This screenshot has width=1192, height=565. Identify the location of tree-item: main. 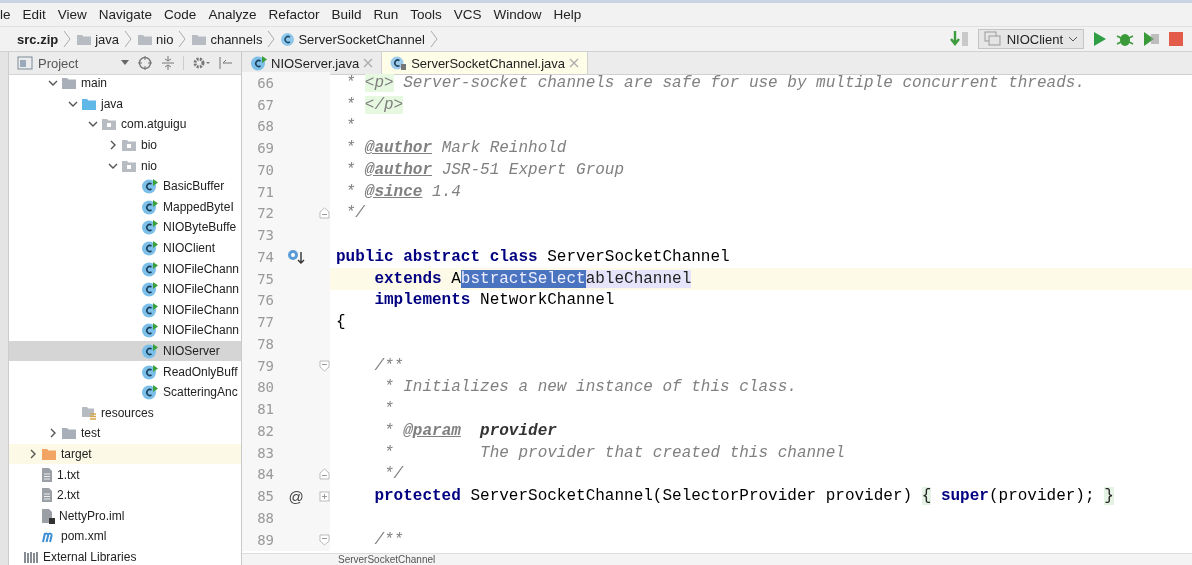
(125, 84).